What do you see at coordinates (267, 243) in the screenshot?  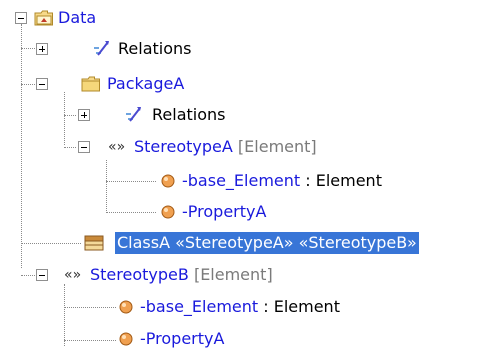 I see `tree-node-classa: ClassA «StereotypeA» «StereotypeB»` at bounding box center [267, 243].